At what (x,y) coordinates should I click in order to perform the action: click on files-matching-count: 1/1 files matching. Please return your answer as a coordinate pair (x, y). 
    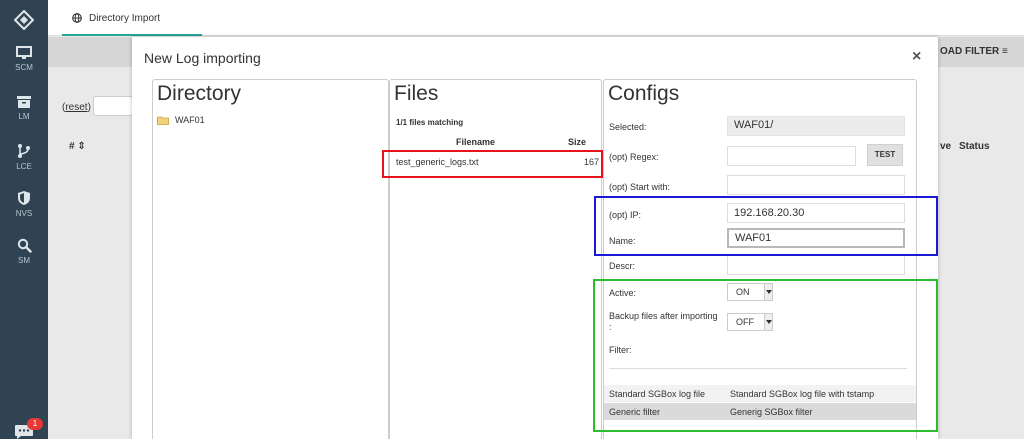
    Looking at the image, I should click on (430, 122).